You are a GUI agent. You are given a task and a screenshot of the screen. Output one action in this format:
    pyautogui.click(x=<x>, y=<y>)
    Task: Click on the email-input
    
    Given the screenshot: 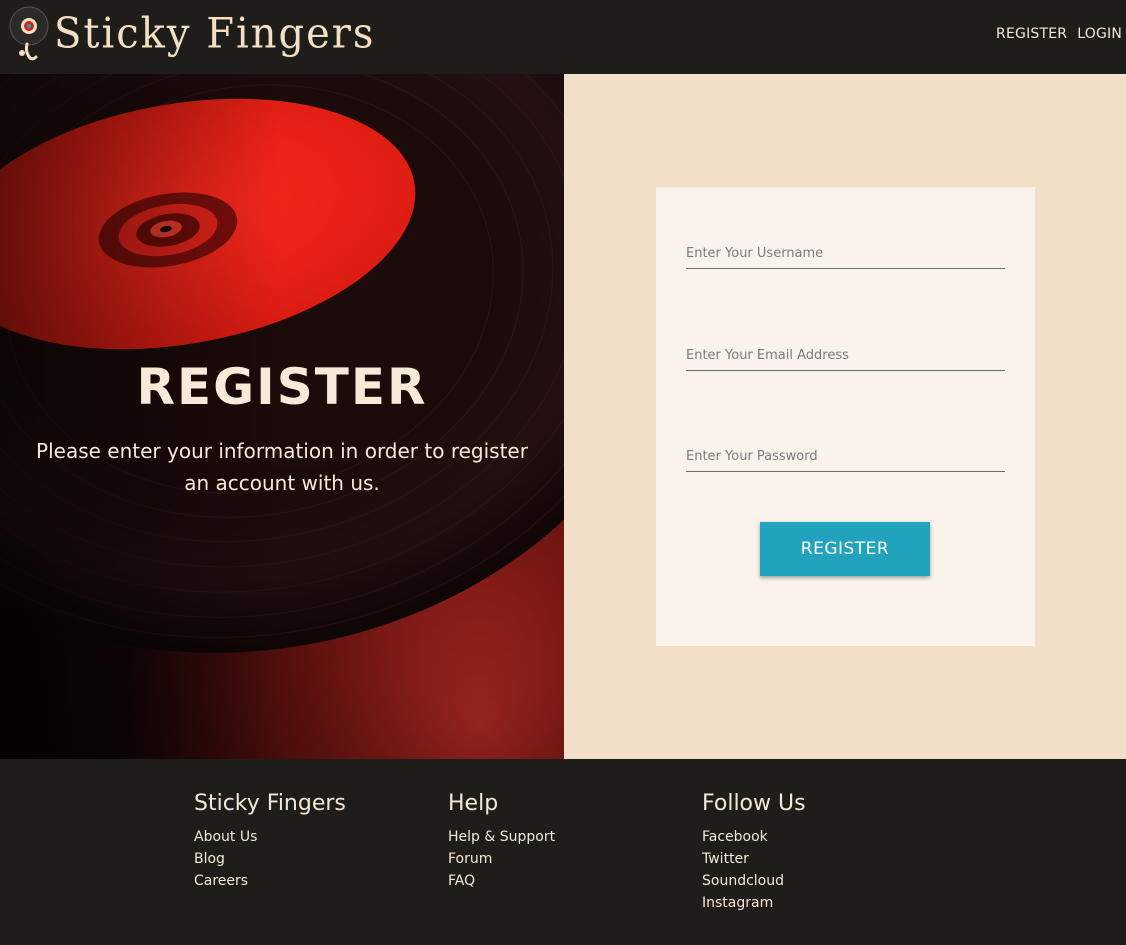 What is the action you would take?
    pyautogui.click(x=845, y=355)
    